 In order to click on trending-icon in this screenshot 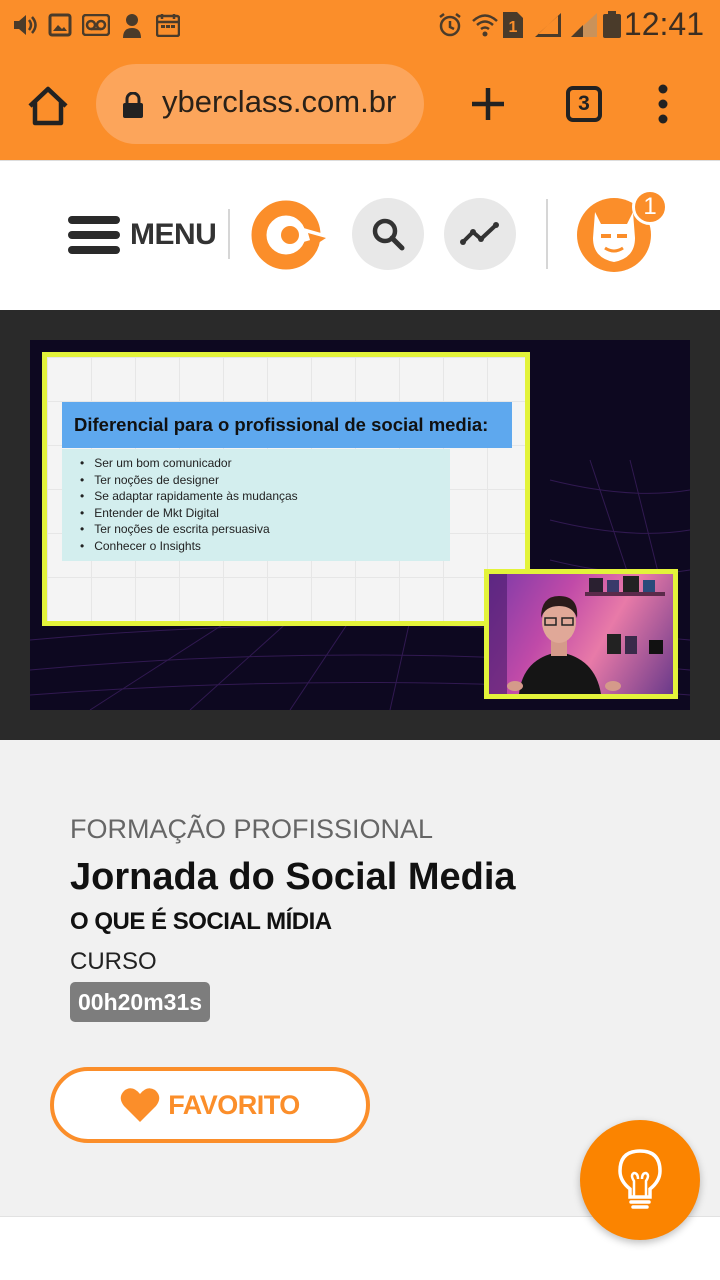, I will do `click(479, 233)`.